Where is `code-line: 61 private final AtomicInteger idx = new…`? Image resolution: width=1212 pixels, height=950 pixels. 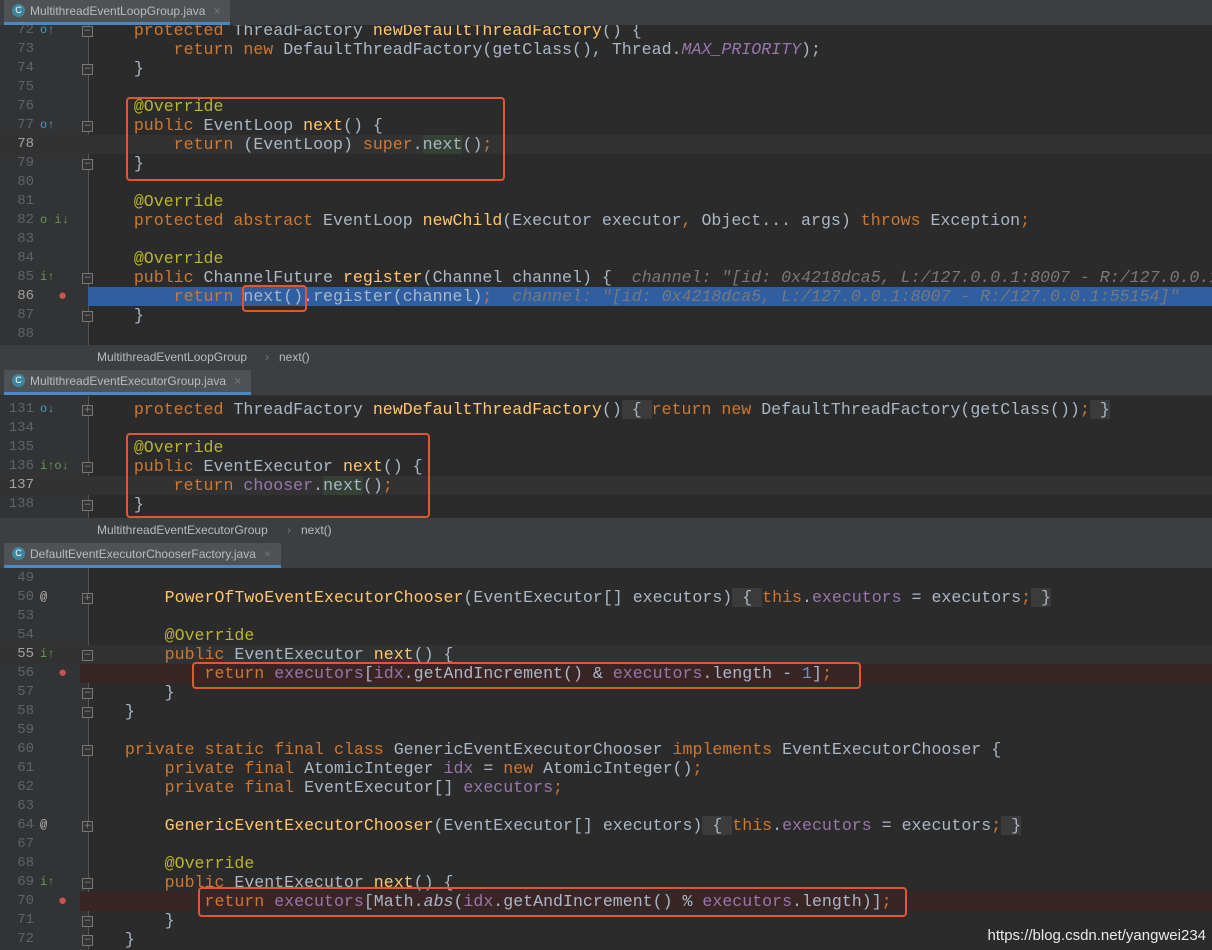
code-line: 61 private final AtomicInteger idx = new… is located at coordinates (606, 768).